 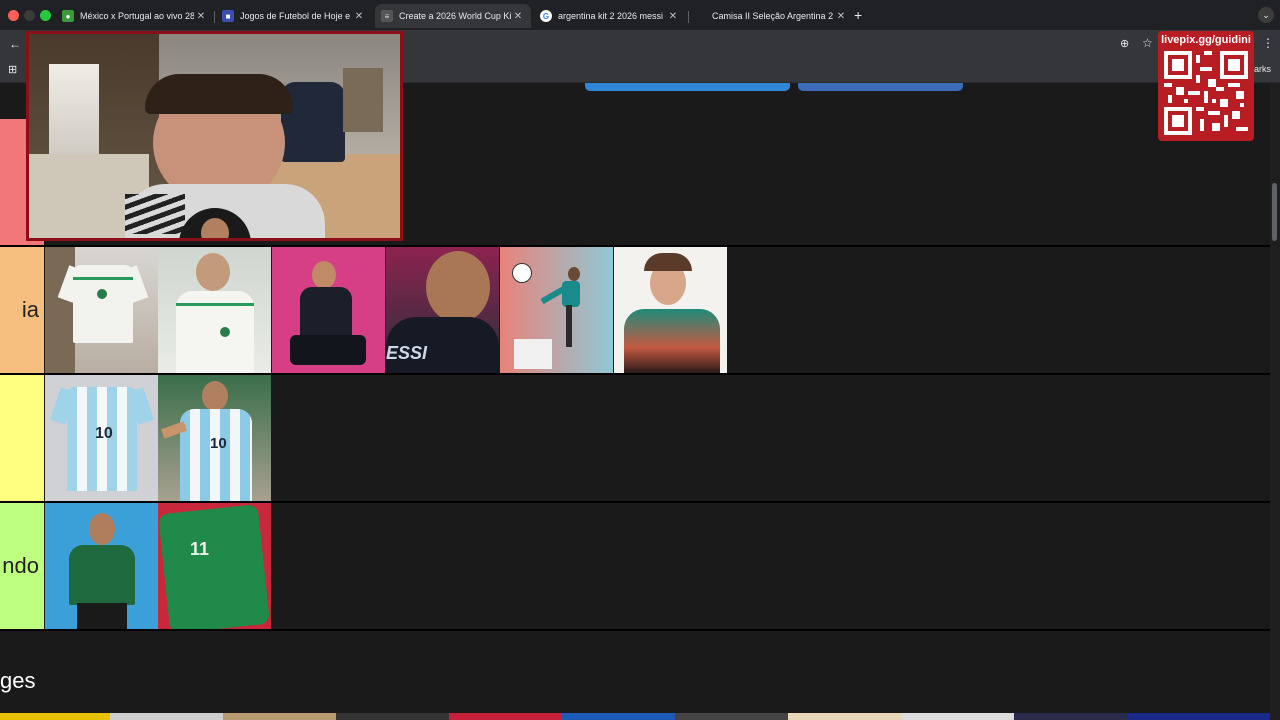 I want to click on bookmark-star-icon: ☆, so click(x=1147, y=43).